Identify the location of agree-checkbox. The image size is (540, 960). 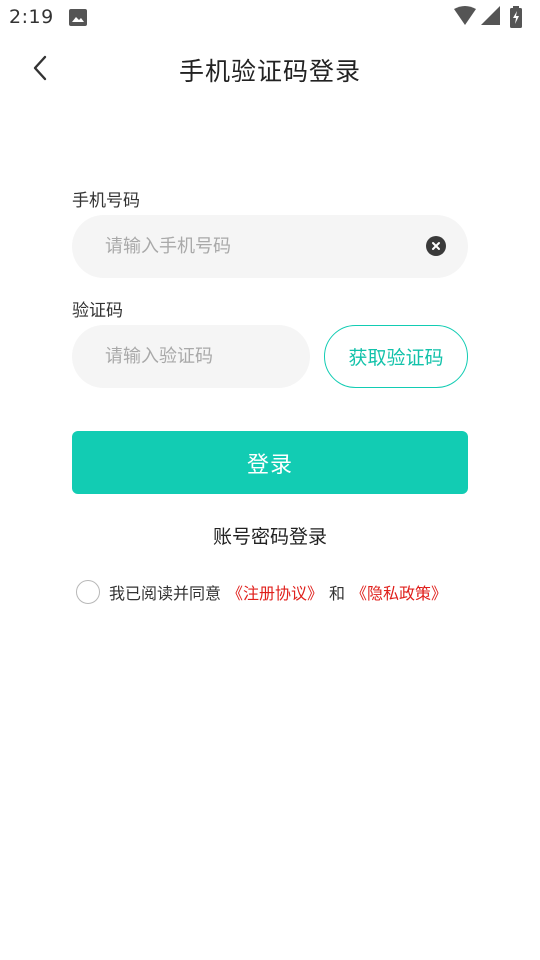
(88, 592).